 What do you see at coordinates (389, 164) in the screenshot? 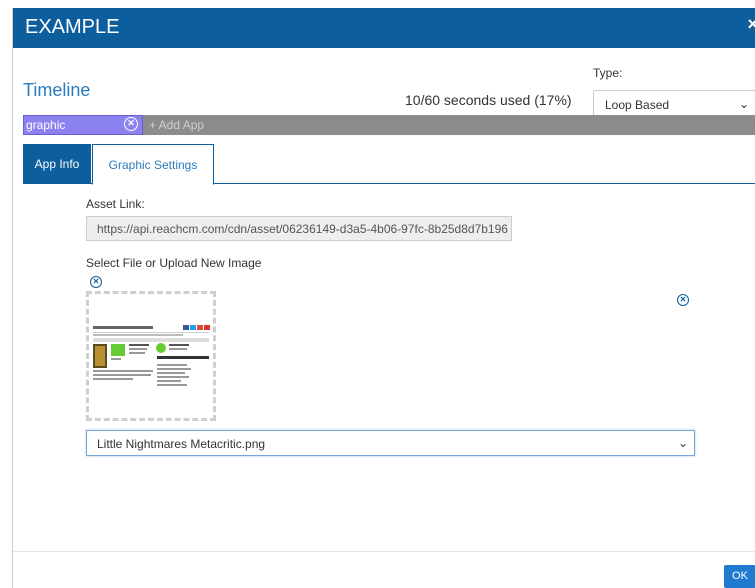
I see `tab-bar: App Info Graphic Settings` at bounding box center [389, 164].